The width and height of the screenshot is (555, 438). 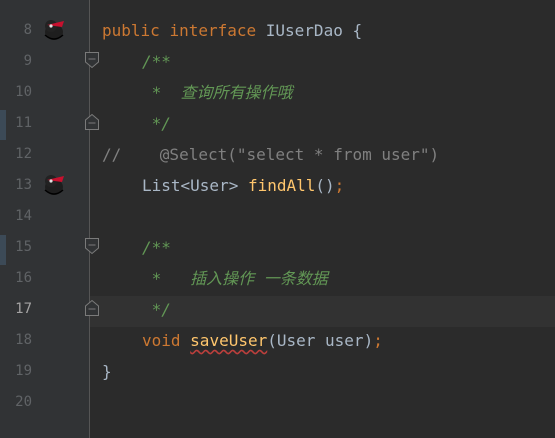 What do you see at coordinates (107, 371) in the screenshot?
I see `code-line-19: }` at bounding box center [107, 371].